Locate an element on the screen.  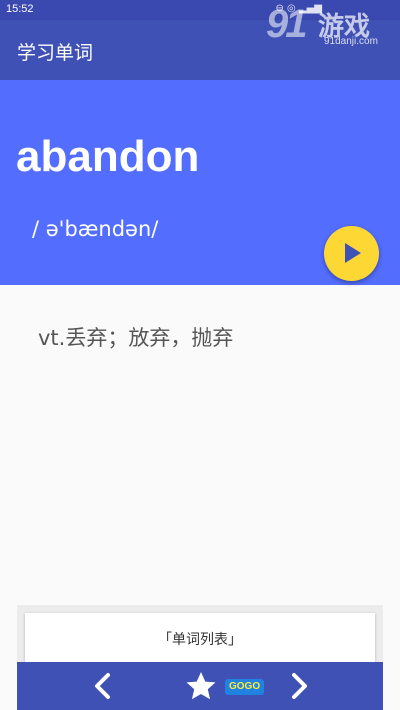
word-list-button: 「单词列表」 is located at coordinates (200, 638).